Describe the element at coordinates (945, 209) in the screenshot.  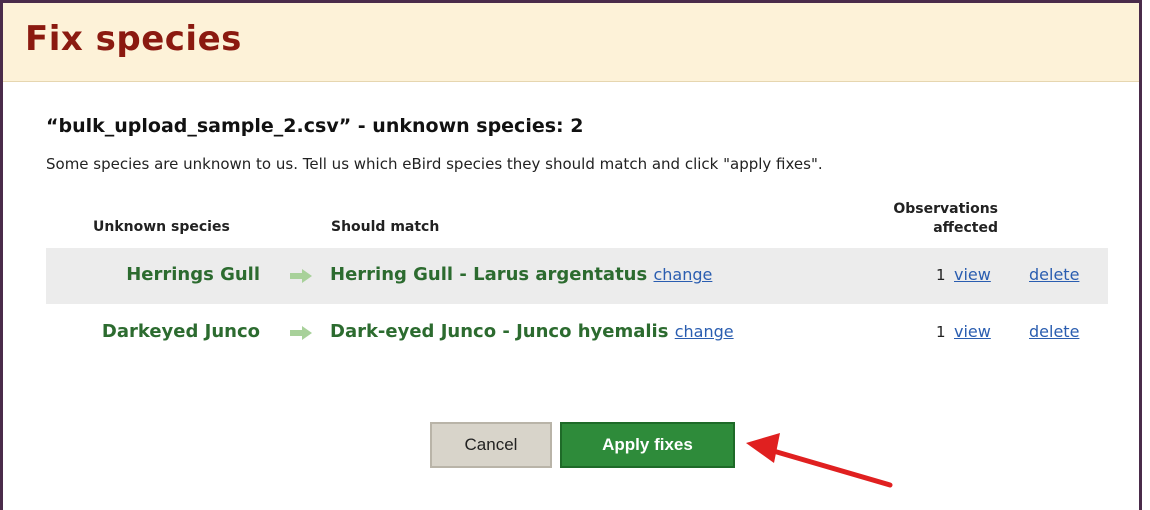
I see `column-header-observations-line1: Observations` at that location.